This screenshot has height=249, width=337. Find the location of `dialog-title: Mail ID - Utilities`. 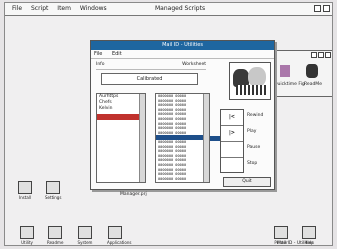

dialog-title: Mail ID - Utilities is located at coordinates (182, 45).